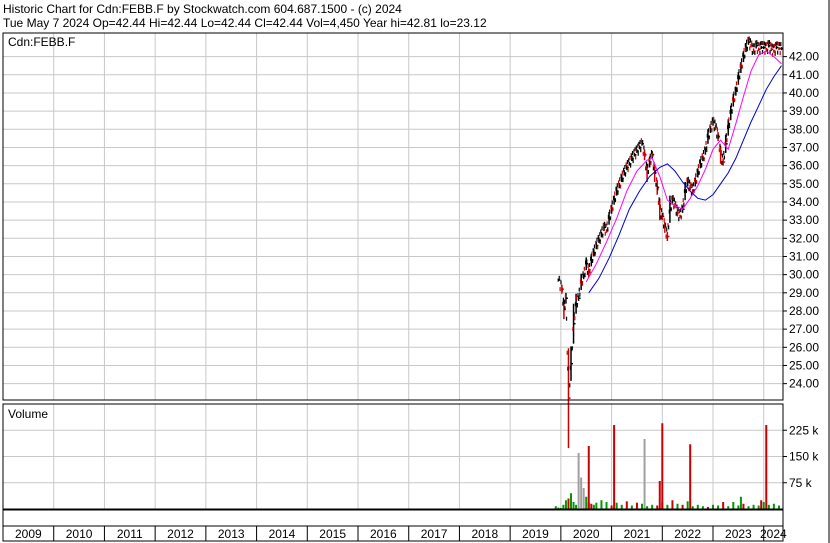  I want to click on volume-tick-label: 75 k, so click(801, 483).